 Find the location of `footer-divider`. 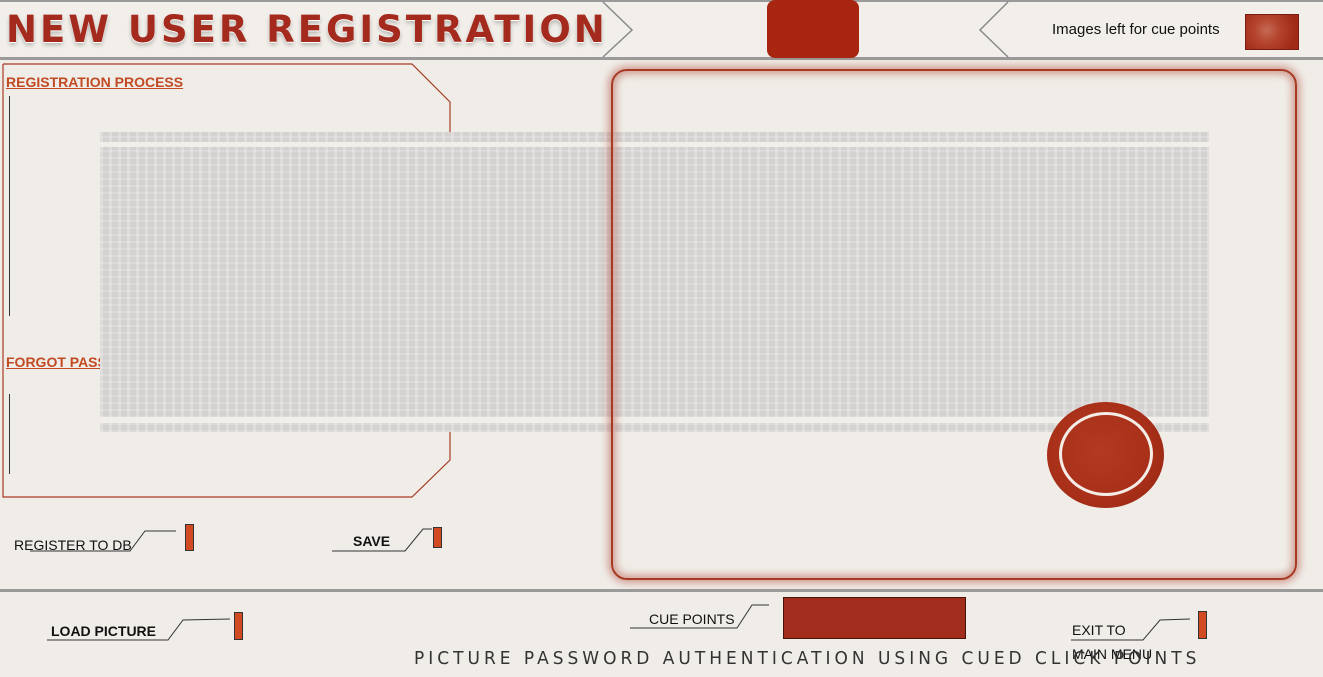

footer-divider is located at coordinates (661, 590).